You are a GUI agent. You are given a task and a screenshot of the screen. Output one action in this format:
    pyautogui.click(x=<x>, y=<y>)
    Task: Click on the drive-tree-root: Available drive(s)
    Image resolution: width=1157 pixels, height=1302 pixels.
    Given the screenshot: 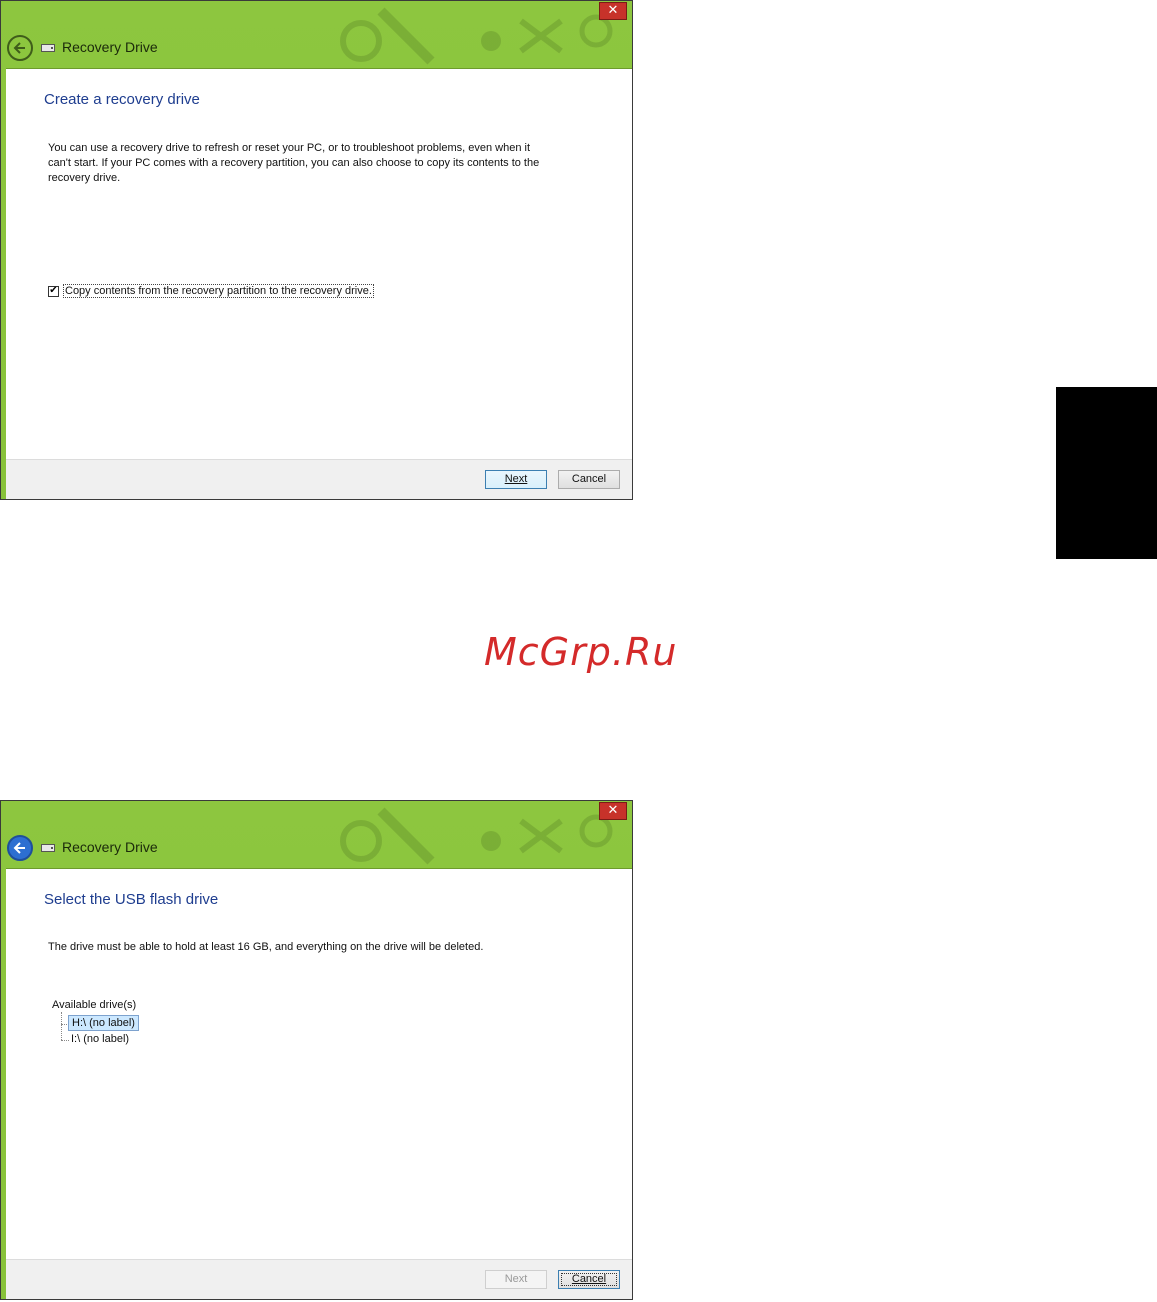 What is the action you would take?
    pyautogui.click(x=94, y=1005)
    